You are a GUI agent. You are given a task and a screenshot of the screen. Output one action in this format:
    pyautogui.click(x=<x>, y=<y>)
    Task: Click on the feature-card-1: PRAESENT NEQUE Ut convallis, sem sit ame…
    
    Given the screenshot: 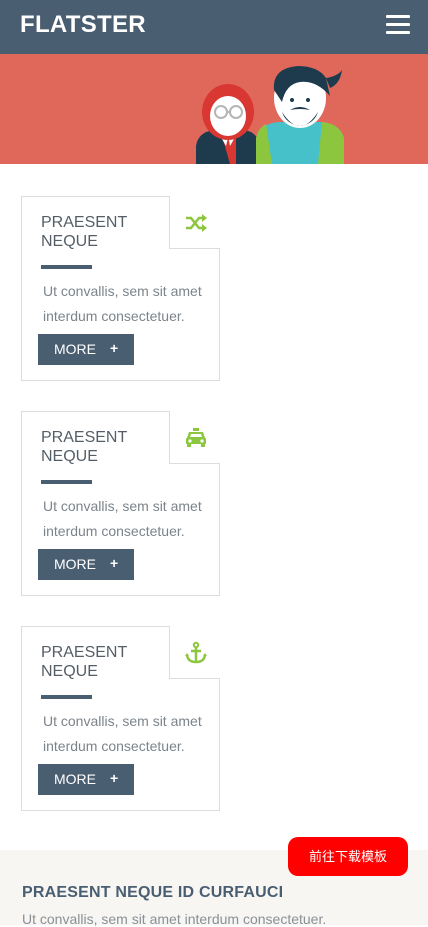 What is the action you would take?
    pyautogui.click(x=120, y=288)
    